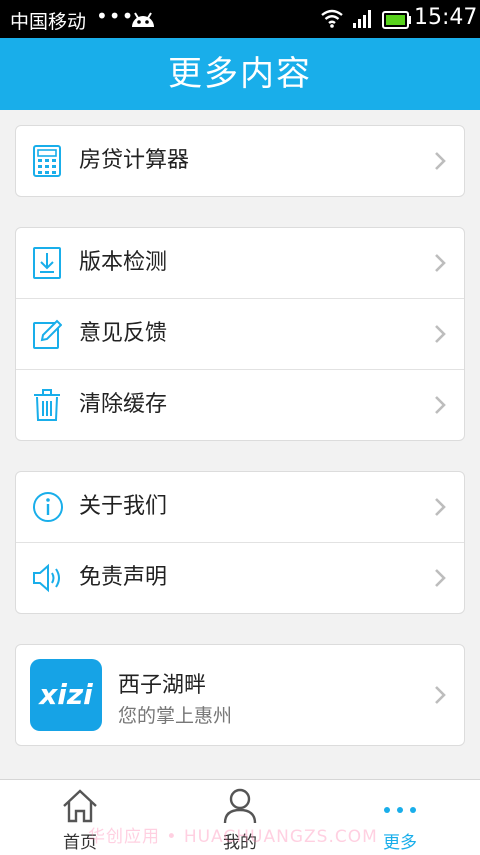 The width and height of the screenshot is (480, 855). What do you see at coordinates (80, 806) in the screenshot?
I see `home-icon` at bounding box center [80, 806].